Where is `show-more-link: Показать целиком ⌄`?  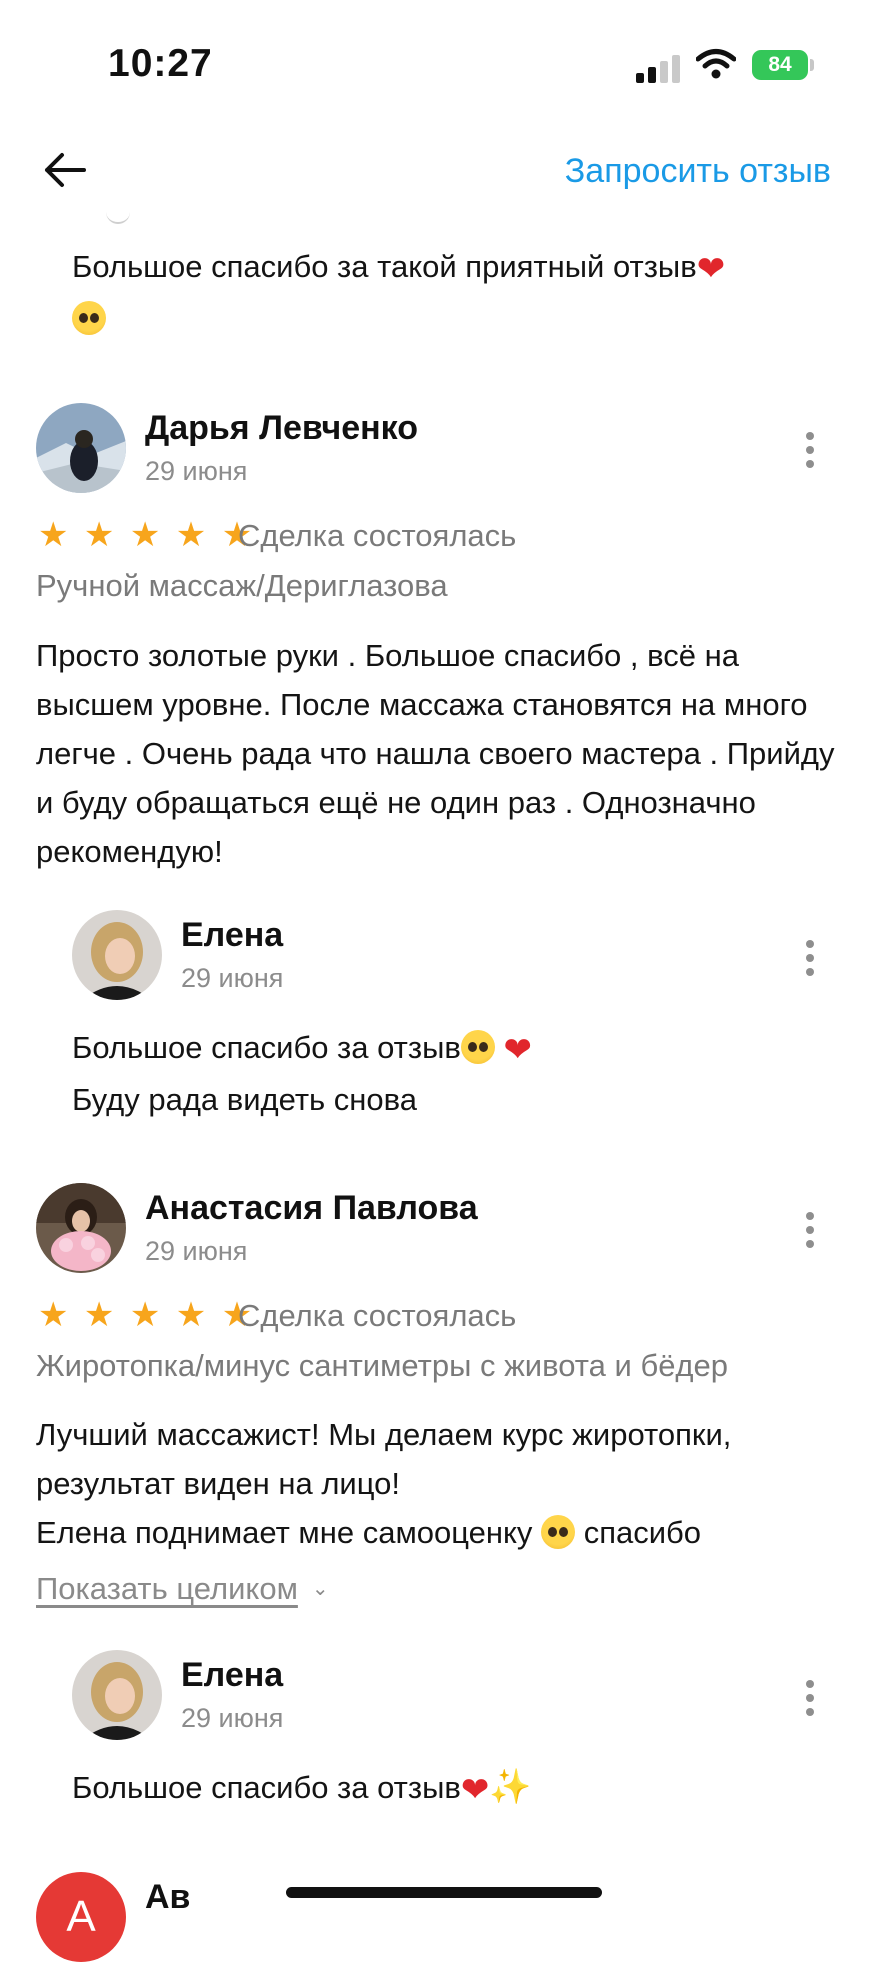
show-more-link: Показать целиком ⌄ is located at coordinates (182, 1589).